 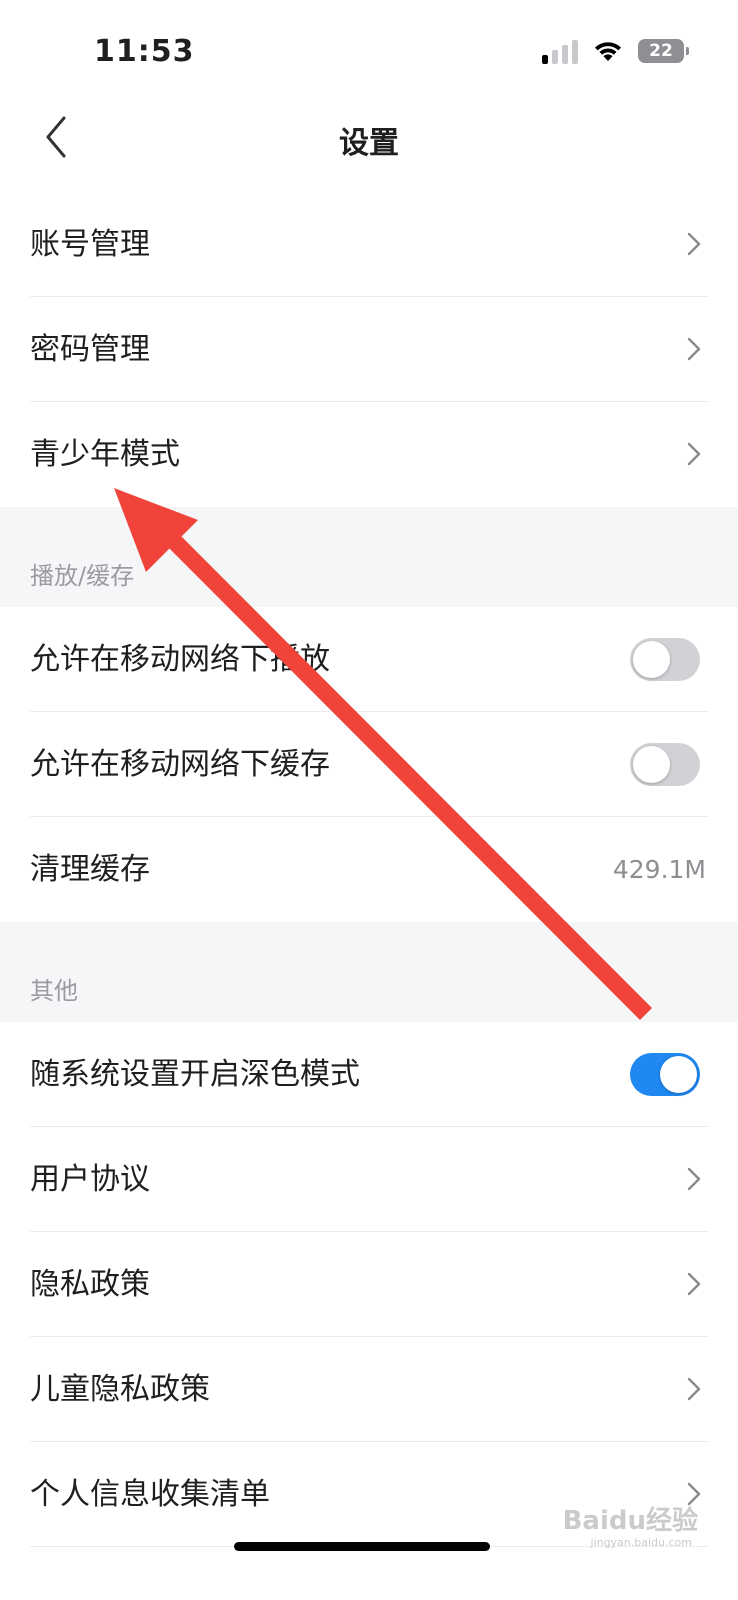 What do you see at coordinates (369, 244) in the screenshot?
I see `row-account-management: 账号管理` at bounding box center [369, 244].